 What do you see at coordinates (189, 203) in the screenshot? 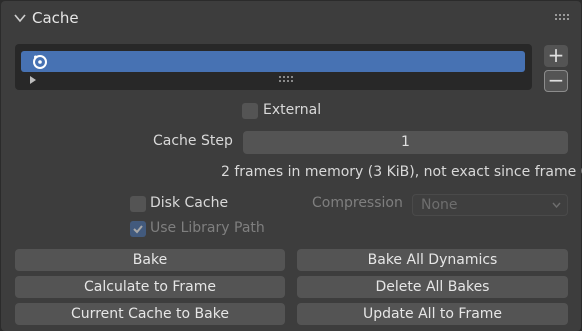
I see `disk-cache-label: Disk Cache` at bounding box center [189, 203].